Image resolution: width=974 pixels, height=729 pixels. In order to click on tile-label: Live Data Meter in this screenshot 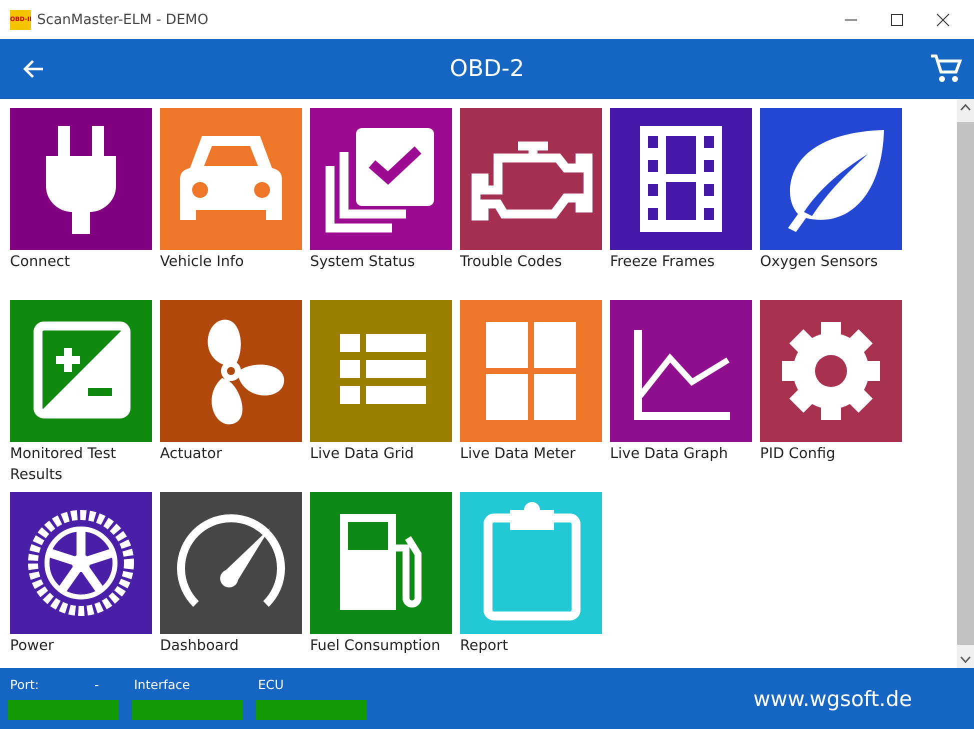, I will do `click(518, 454)`.